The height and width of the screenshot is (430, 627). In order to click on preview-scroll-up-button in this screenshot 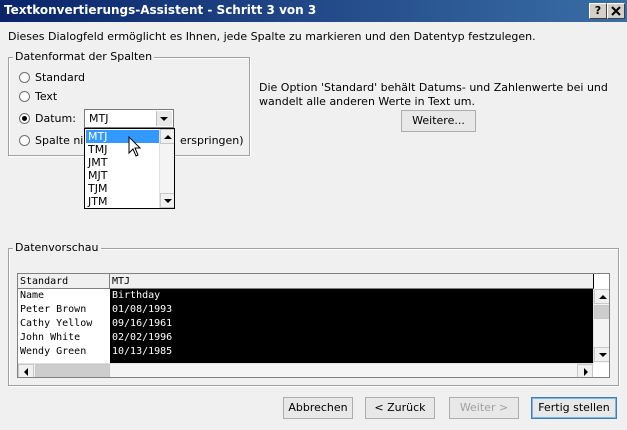, I will do `click(601, 296)`.